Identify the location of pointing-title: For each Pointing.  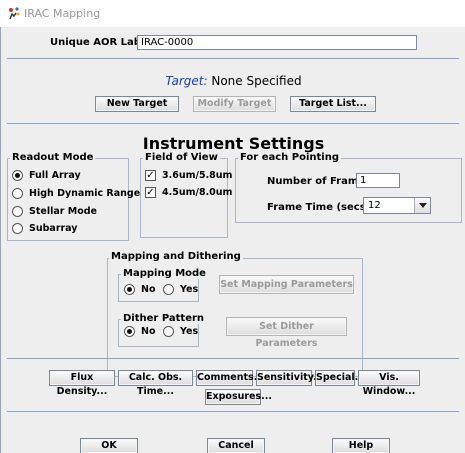
(289, 157).